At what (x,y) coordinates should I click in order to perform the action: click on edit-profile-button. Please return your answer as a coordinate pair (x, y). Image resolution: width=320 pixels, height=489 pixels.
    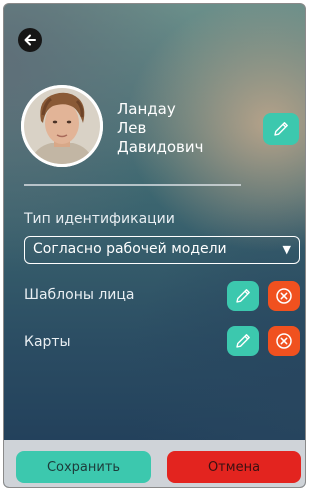
    Looking at the image, I should click on (281, 129).